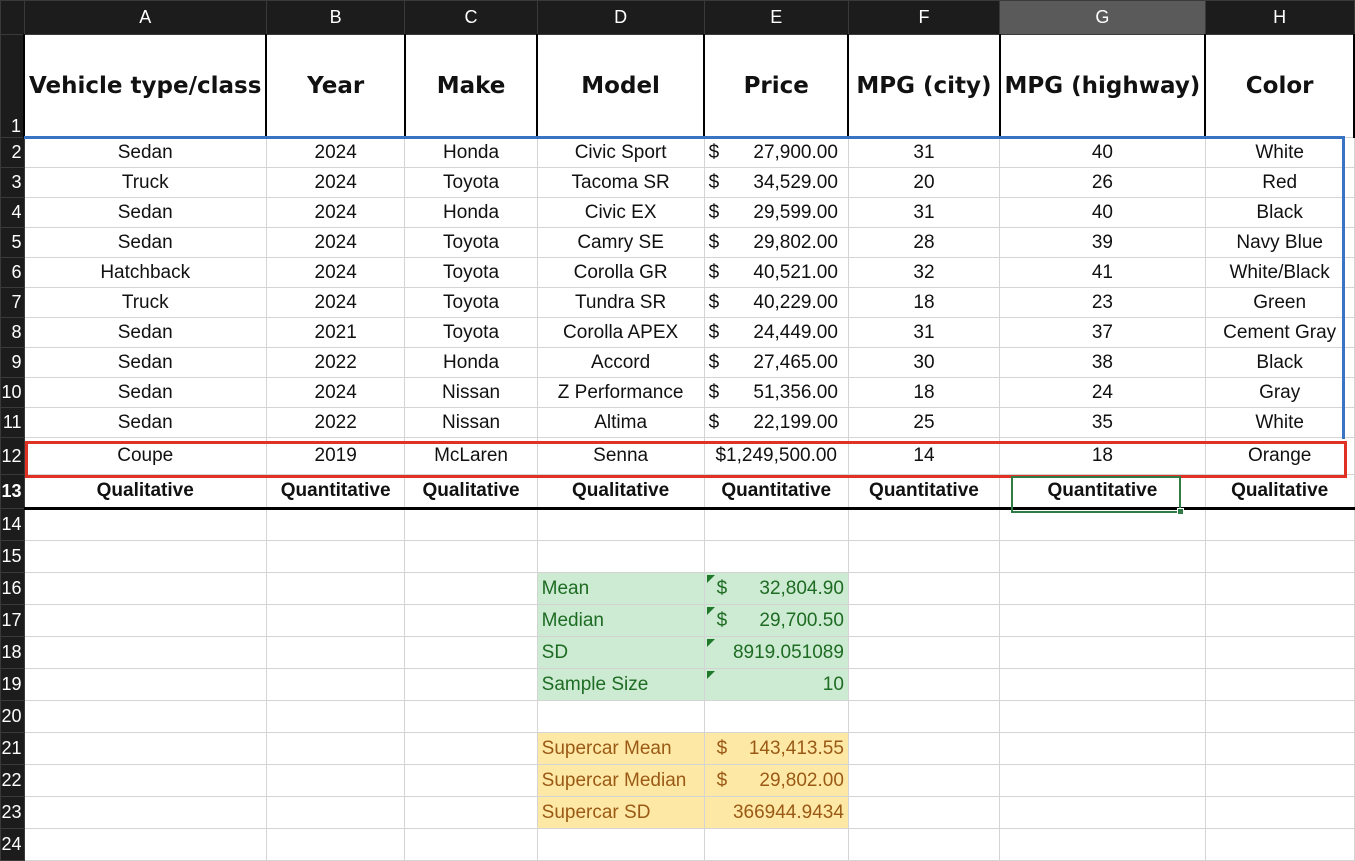 Image resolution: width=1355 pixels, height=861 pixels. I want to click on table-cell: 24, so click(1102, 392).